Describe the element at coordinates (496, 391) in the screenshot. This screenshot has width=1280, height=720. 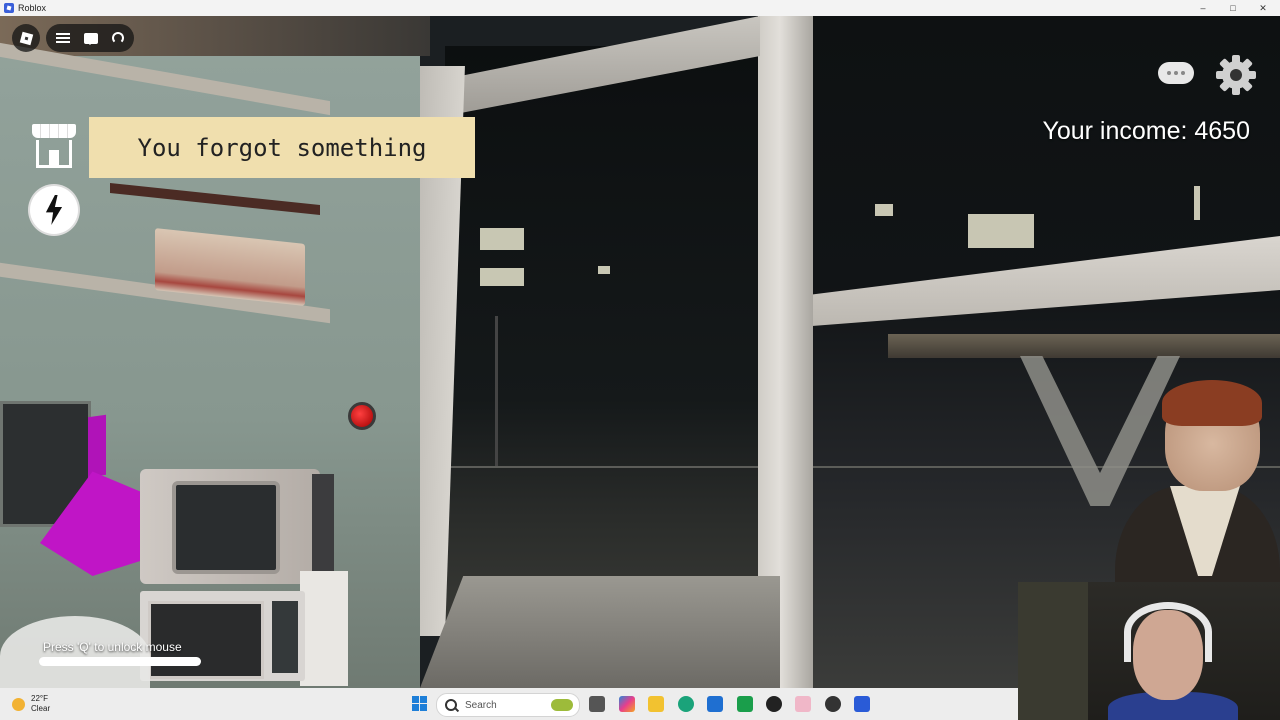
I see `street-lamp-pole` at that location.